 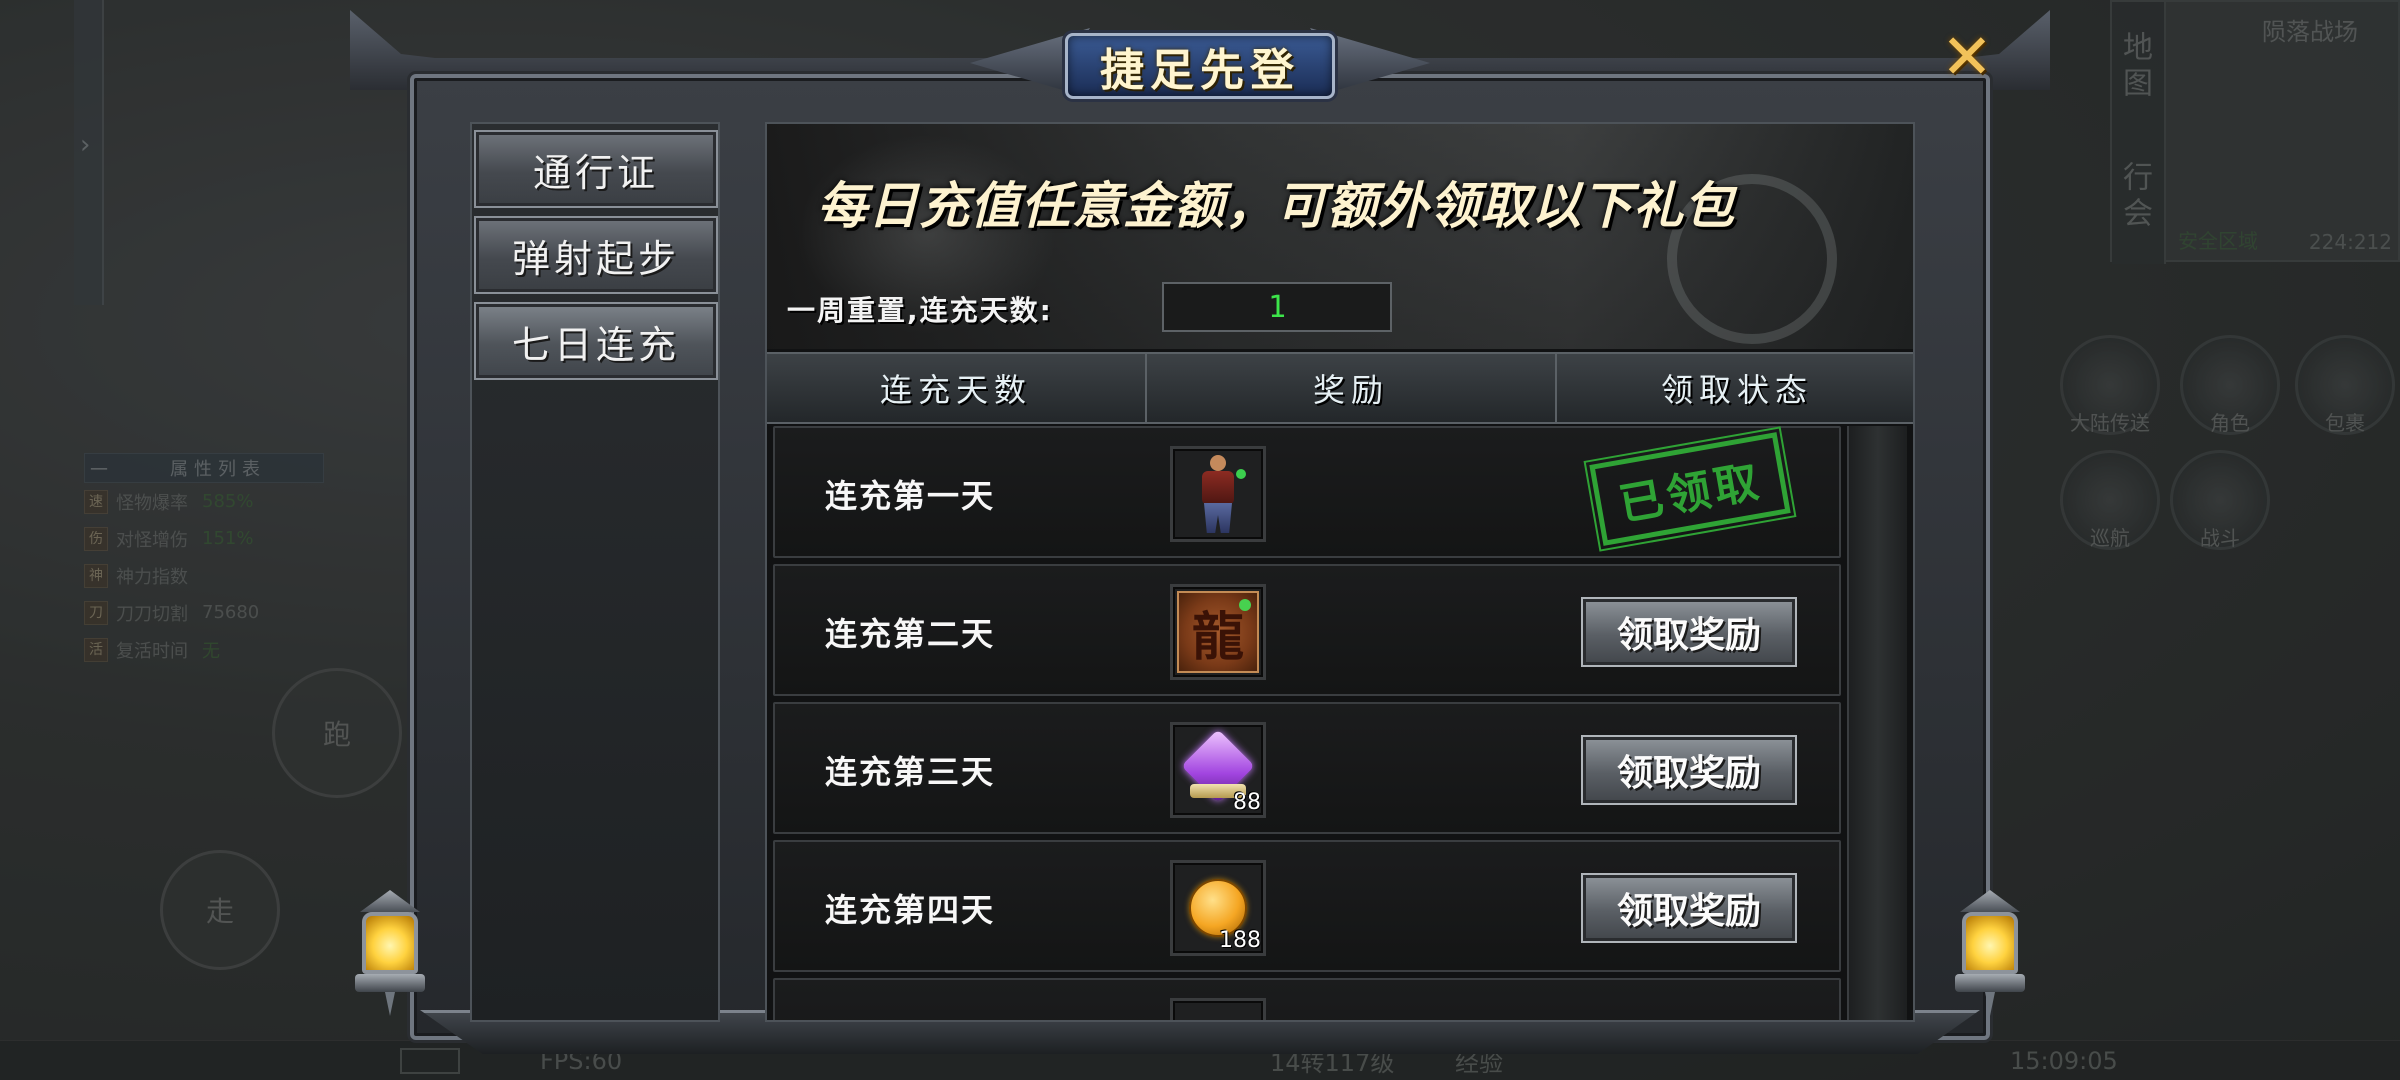 What do you see at coordinates (596, 255) in the screenshot?
I see `tab-launch-start: 弹射起步` at bounding box center [596, 255].